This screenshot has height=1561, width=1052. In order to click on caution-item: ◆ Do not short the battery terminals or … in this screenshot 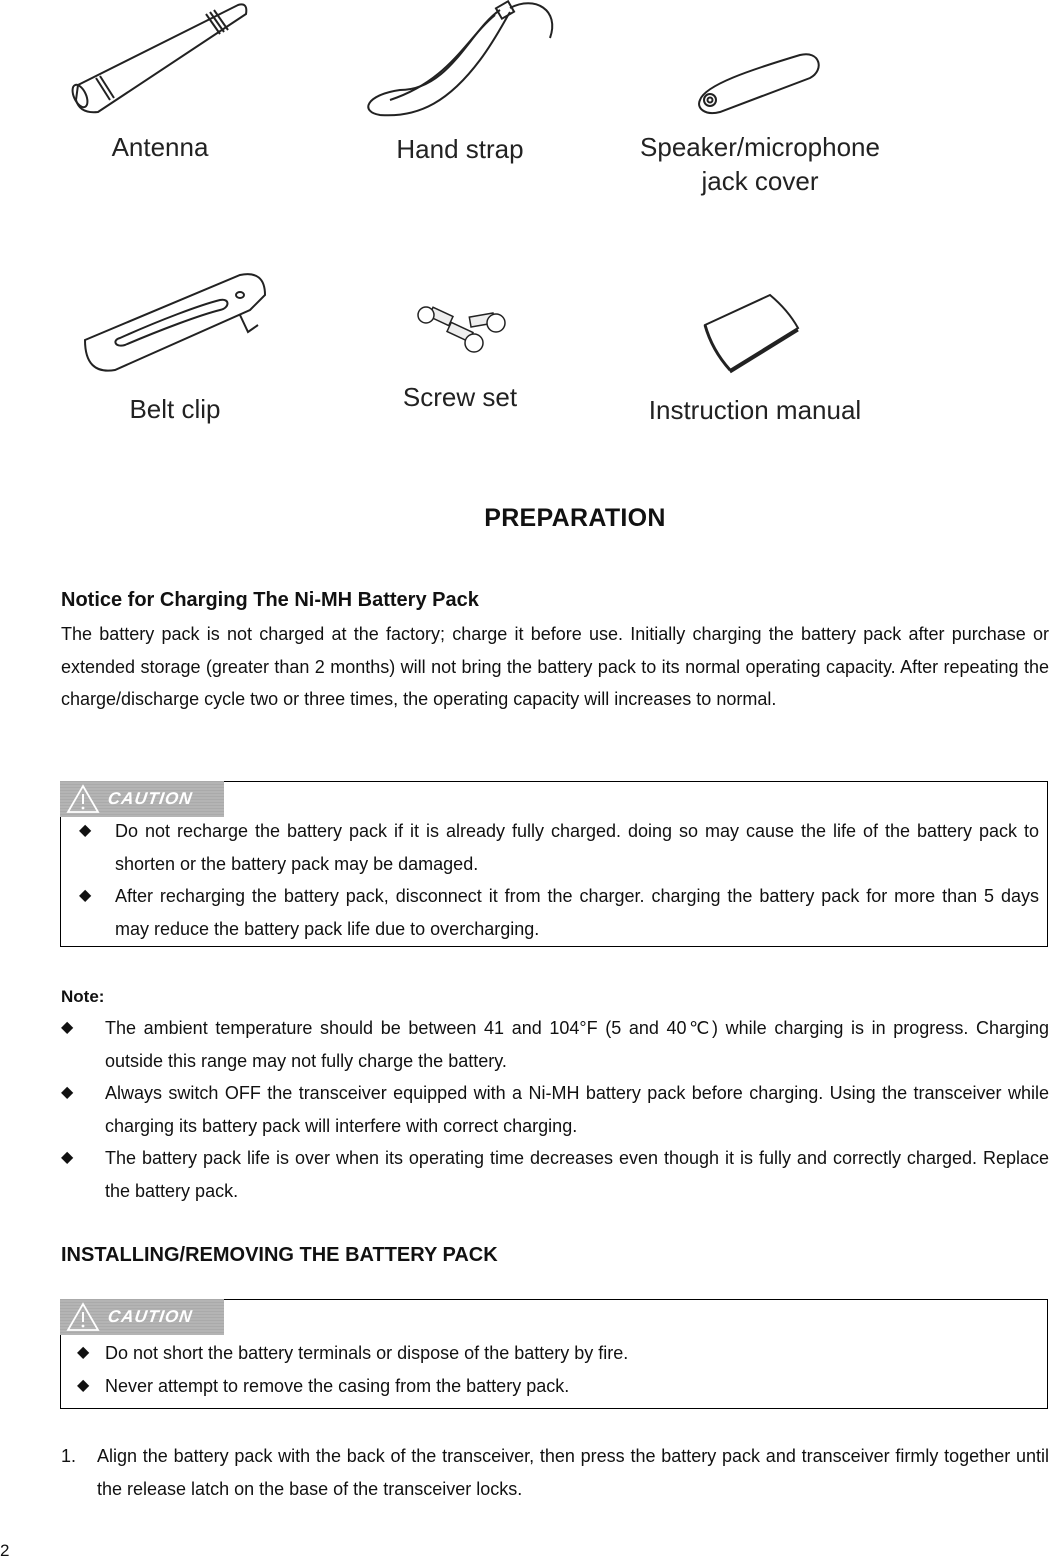, I will do `click(557, 1353)`.